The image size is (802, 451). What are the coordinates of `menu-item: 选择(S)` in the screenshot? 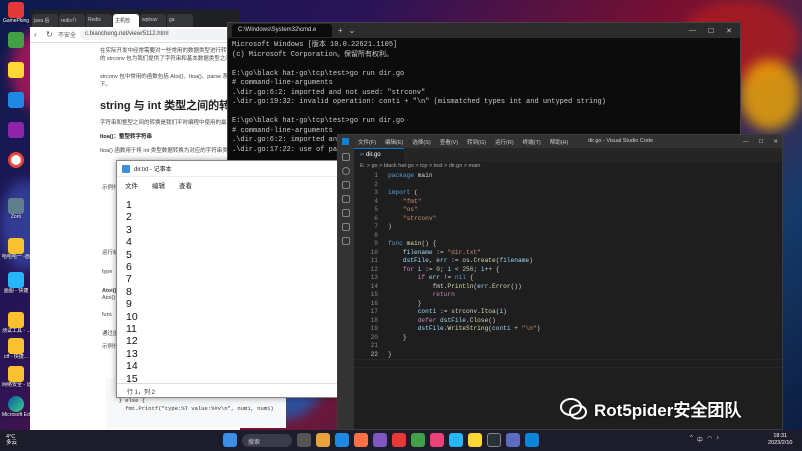 It's located at (421, 142).